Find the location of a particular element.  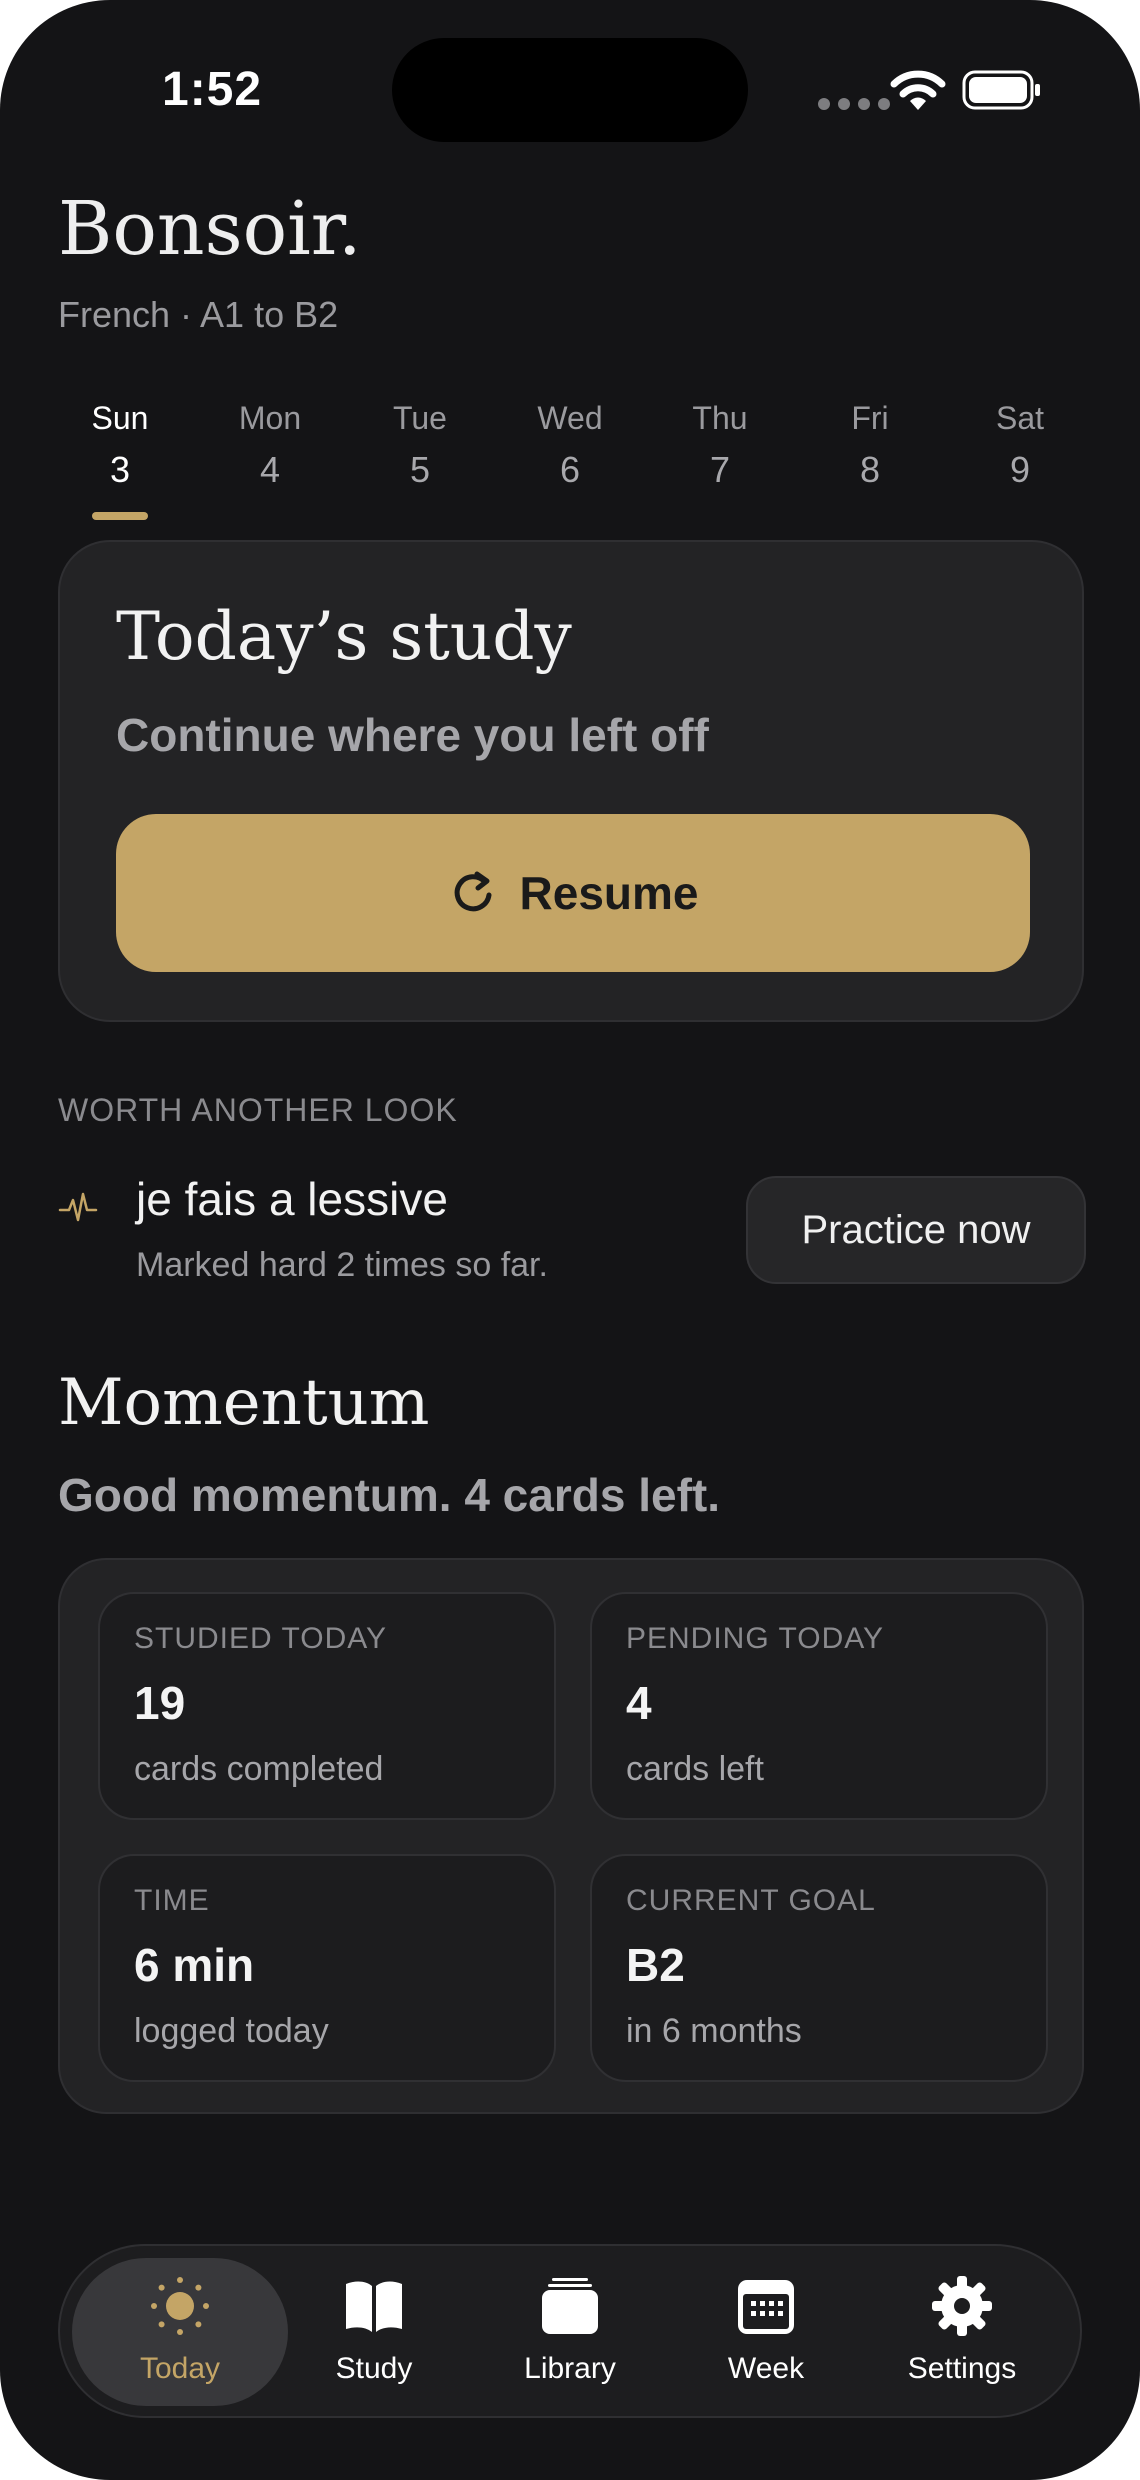

battery-icon is located at coordinates (1001, 90).